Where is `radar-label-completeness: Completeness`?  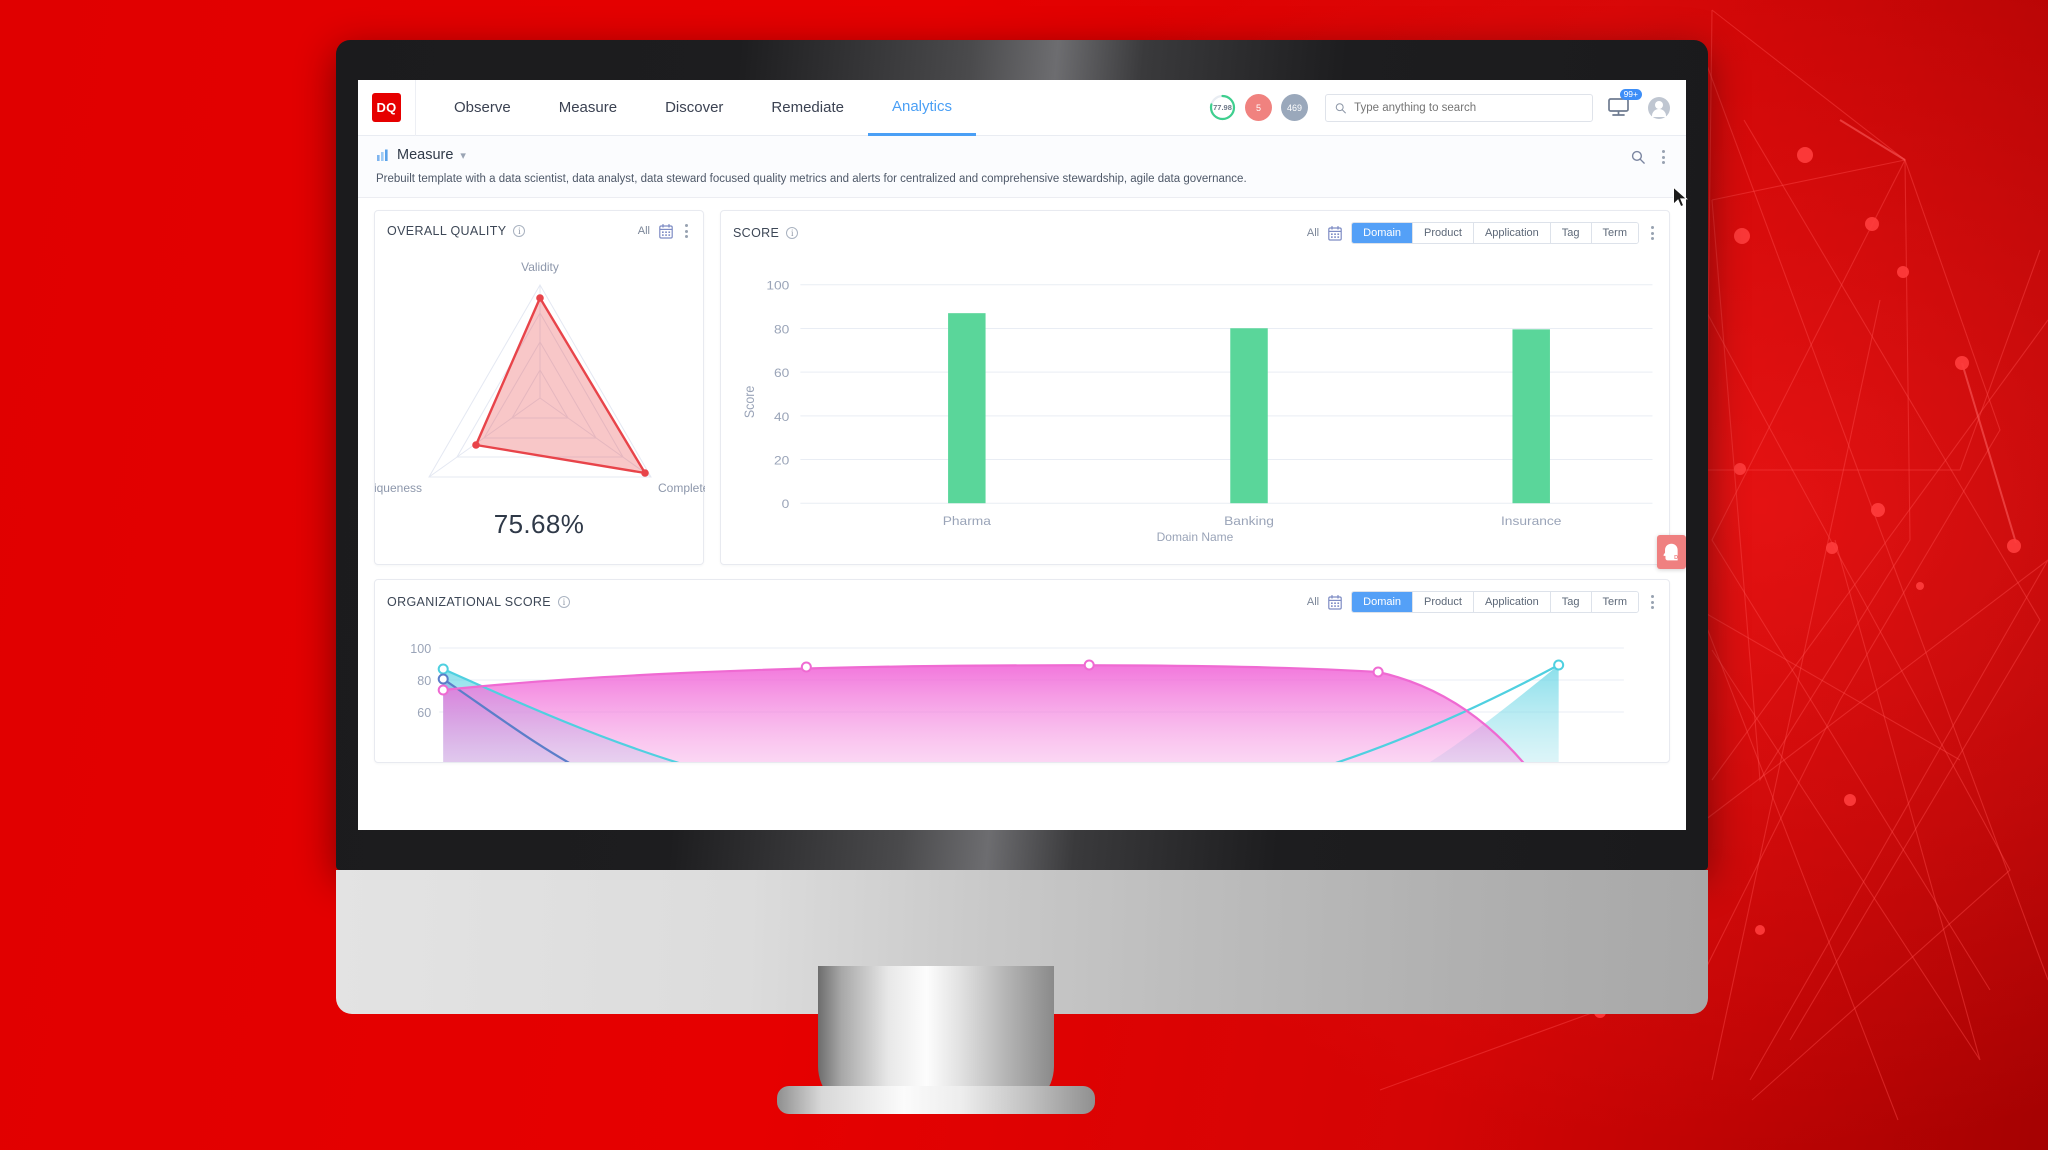
radar-label-completeness: Completeness is located at coordinates (681, 488).